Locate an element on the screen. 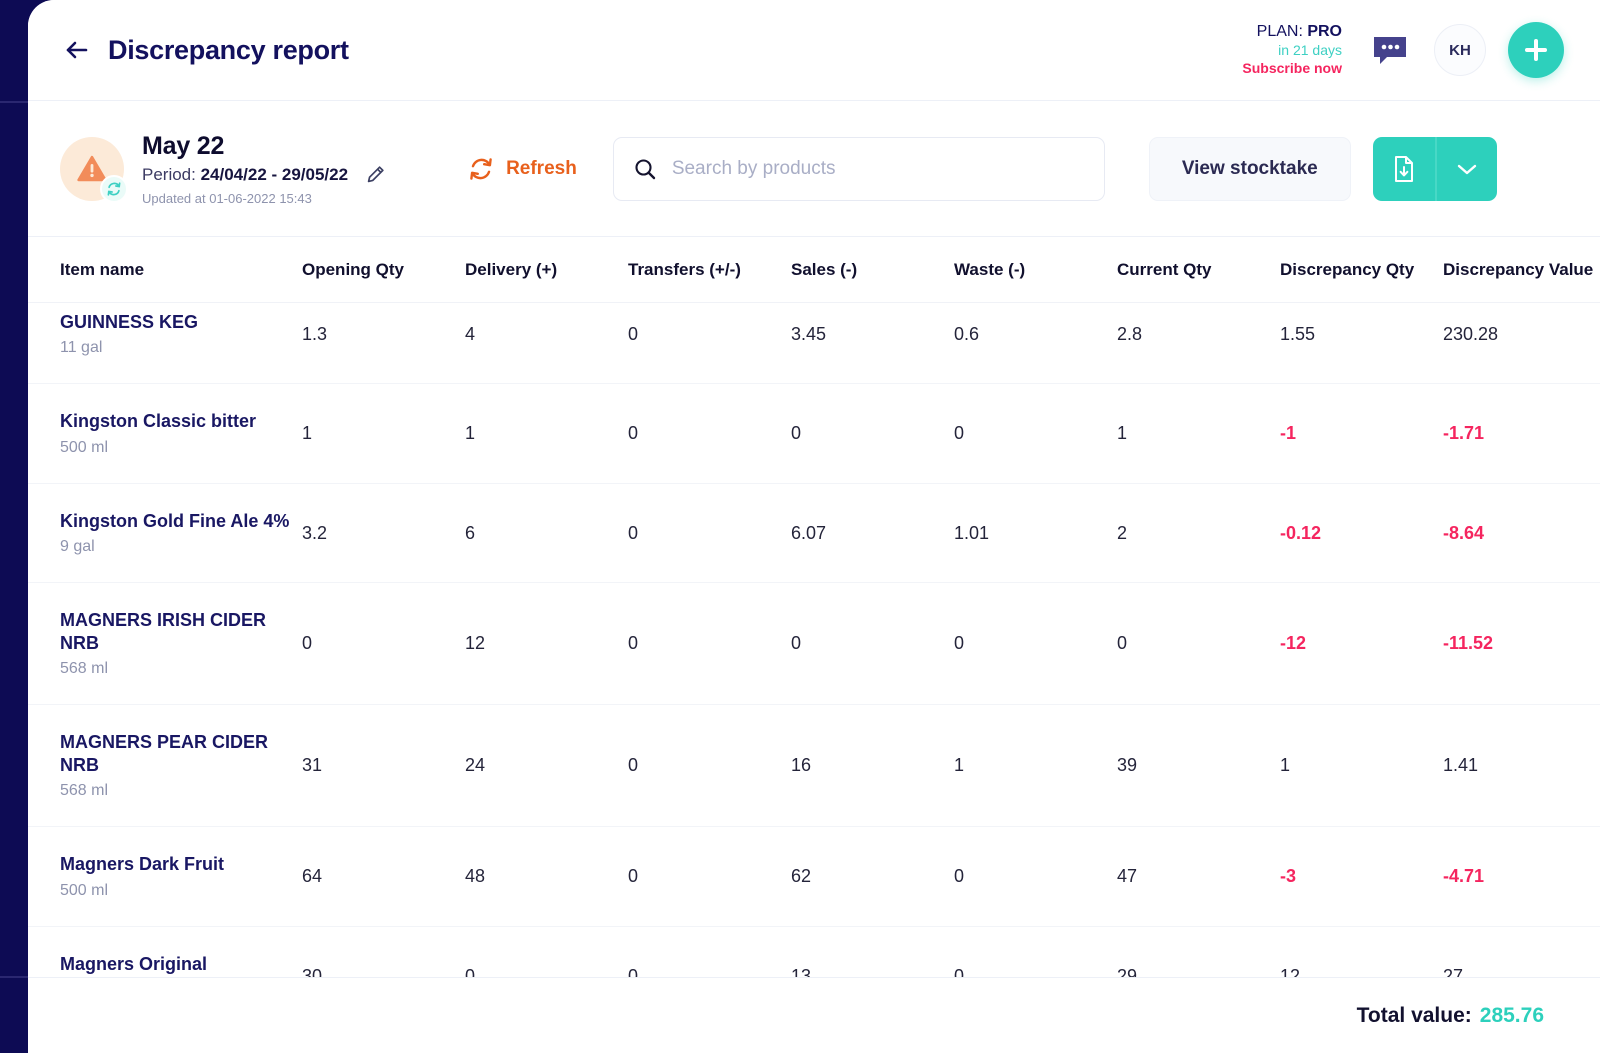 The width and height of the screenshot is (1600, 1053). column-header-disc-qty: Discrepancy Qty is located at coordinates (1361, 270).